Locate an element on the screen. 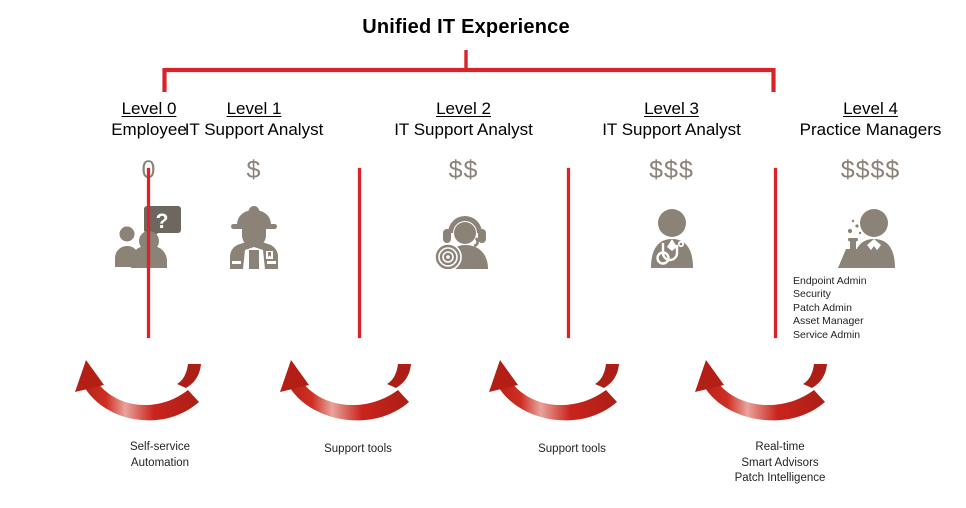 The image size is (966, 508). column-4-heading: Level 4 Practice Managers is located at coordinates (870, 119).